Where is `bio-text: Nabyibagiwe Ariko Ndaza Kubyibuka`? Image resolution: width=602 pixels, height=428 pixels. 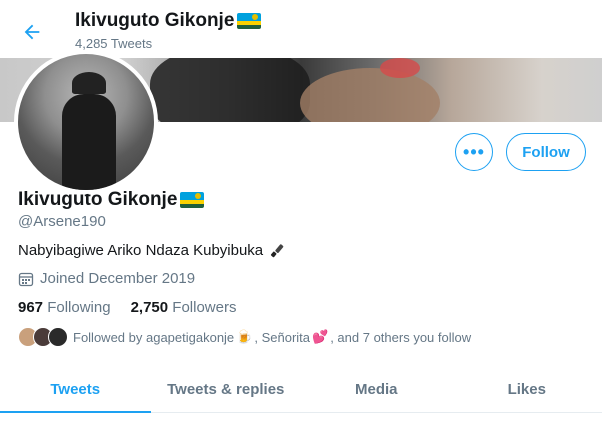
bio-text: Nabyibagiwe Ariko Ndaza Kubyibuka is located at coordinates (141, 250).